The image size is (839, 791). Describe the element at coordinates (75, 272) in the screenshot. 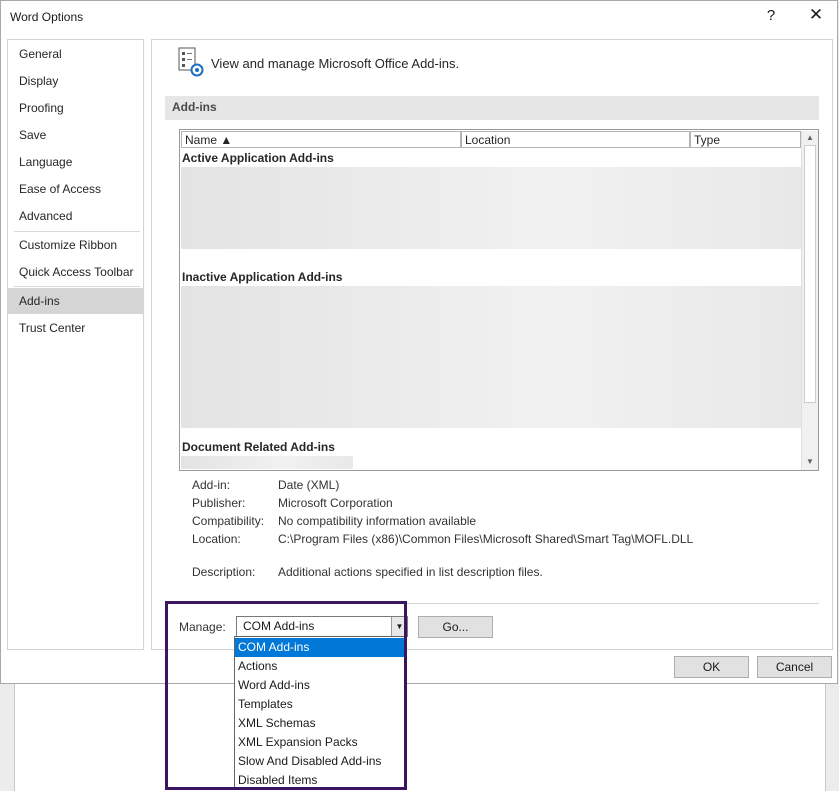

I see `sidebar-item-quick-access-toolbar: Quick Access Toolbar` at that location.